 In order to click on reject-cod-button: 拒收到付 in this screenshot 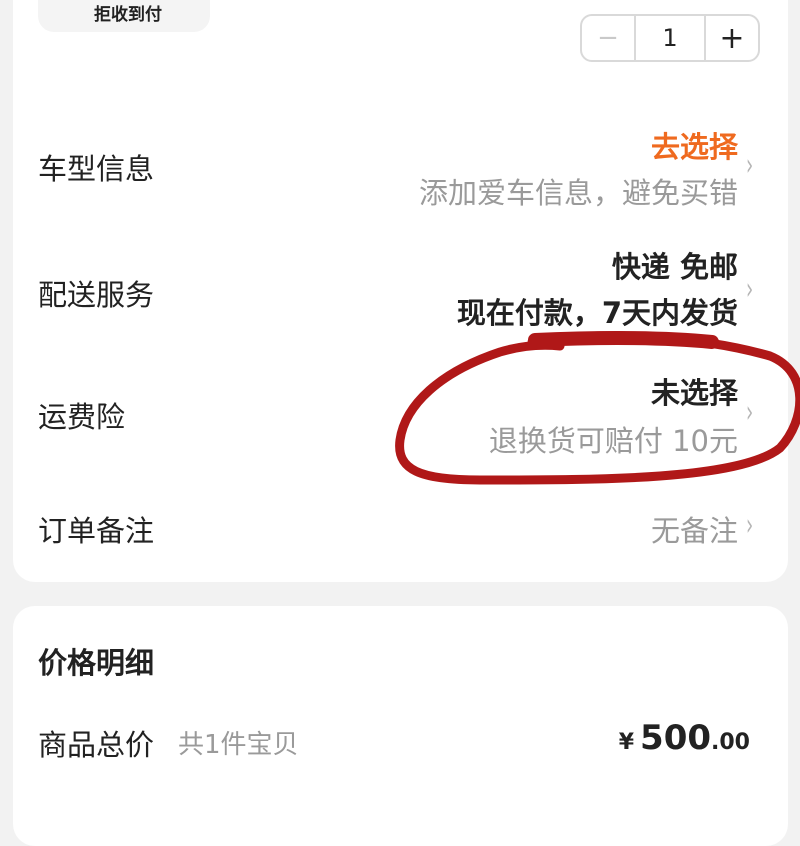, I will do `click(124, 16)`.